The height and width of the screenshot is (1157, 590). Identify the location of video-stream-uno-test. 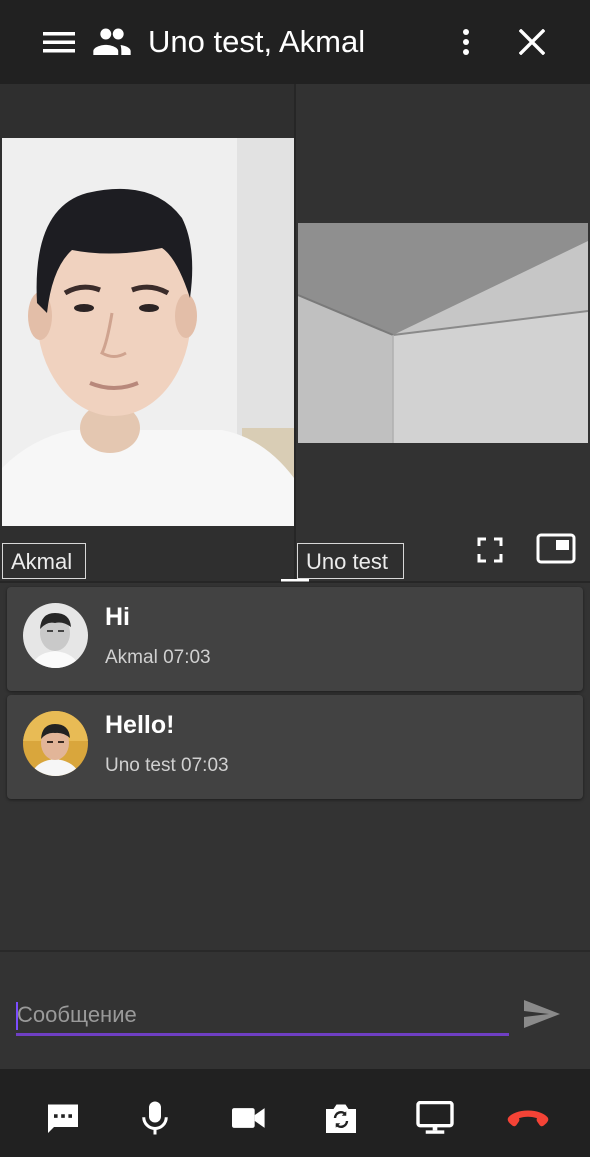
(443, 333).